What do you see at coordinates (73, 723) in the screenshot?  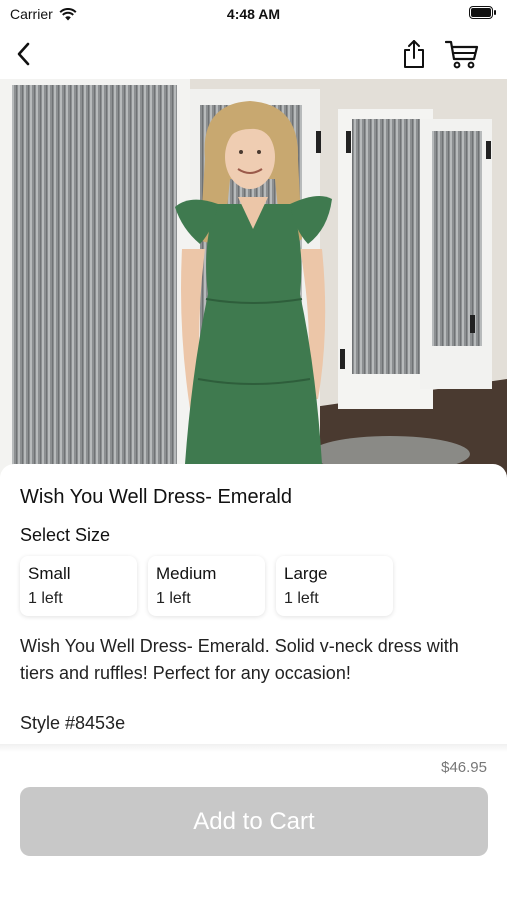 I see `style-number: Style #8453e` at bounding box center [73, 723].